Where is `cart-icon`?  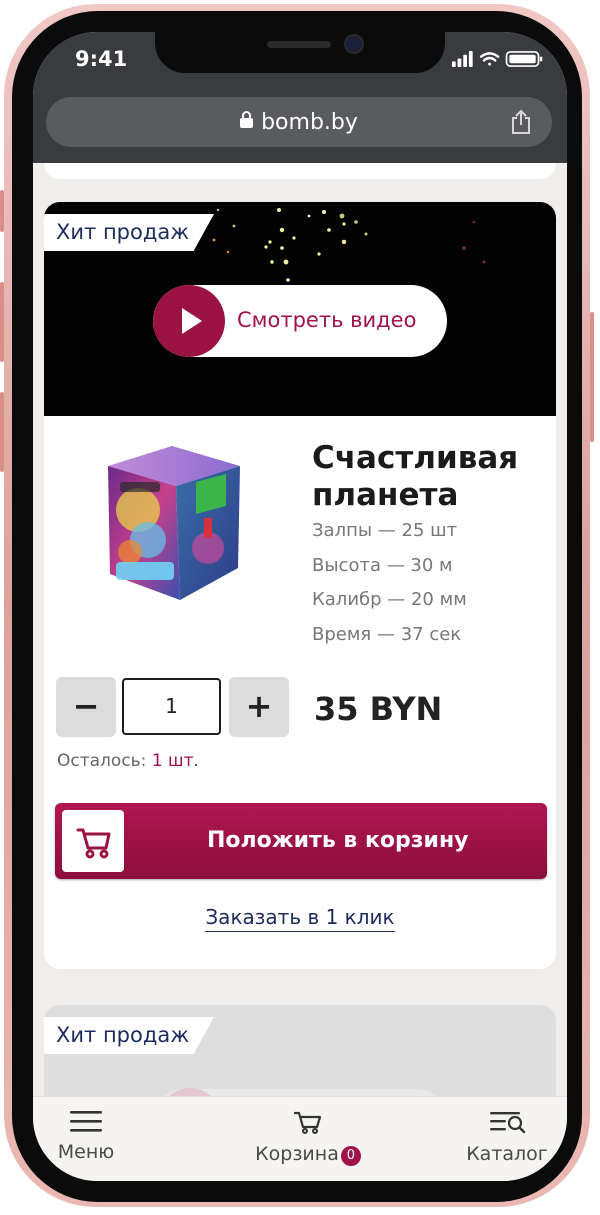 cart-icon is located at coordinates (93, 843).